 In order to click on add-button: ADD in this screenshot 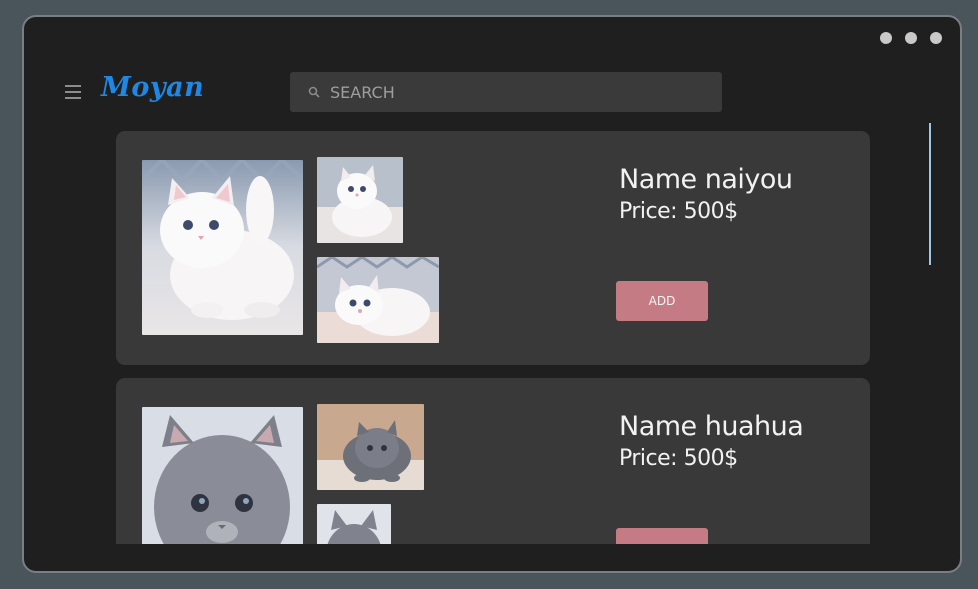, I will do `click(662, 301)`.